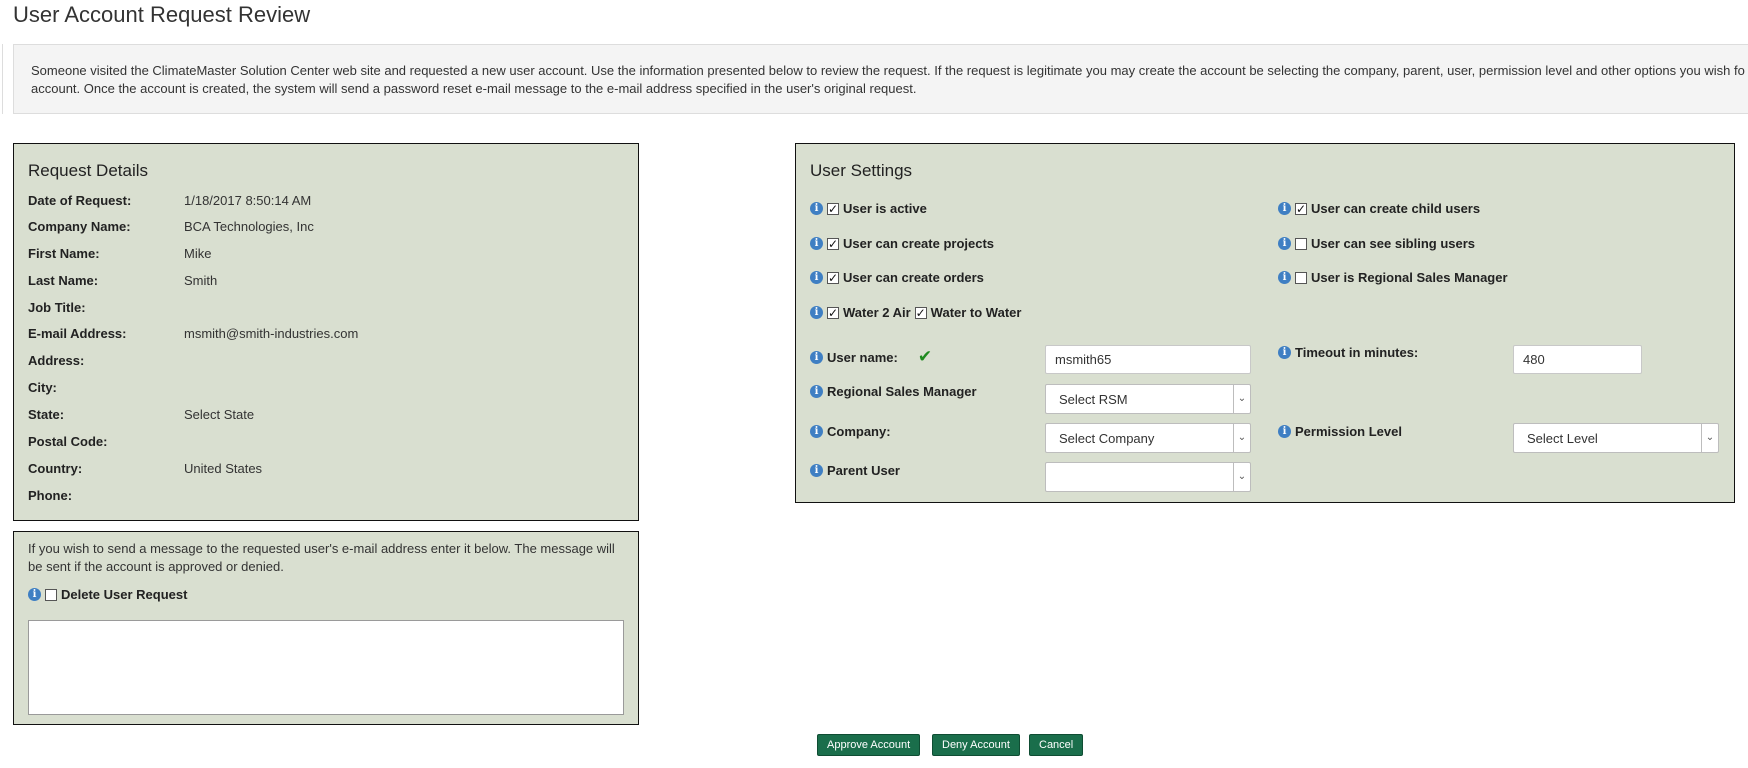  Describe the element at coordinates (1393, 243) in the screenshot. I see `sibling-users-label: User can see sibling users` at that location.